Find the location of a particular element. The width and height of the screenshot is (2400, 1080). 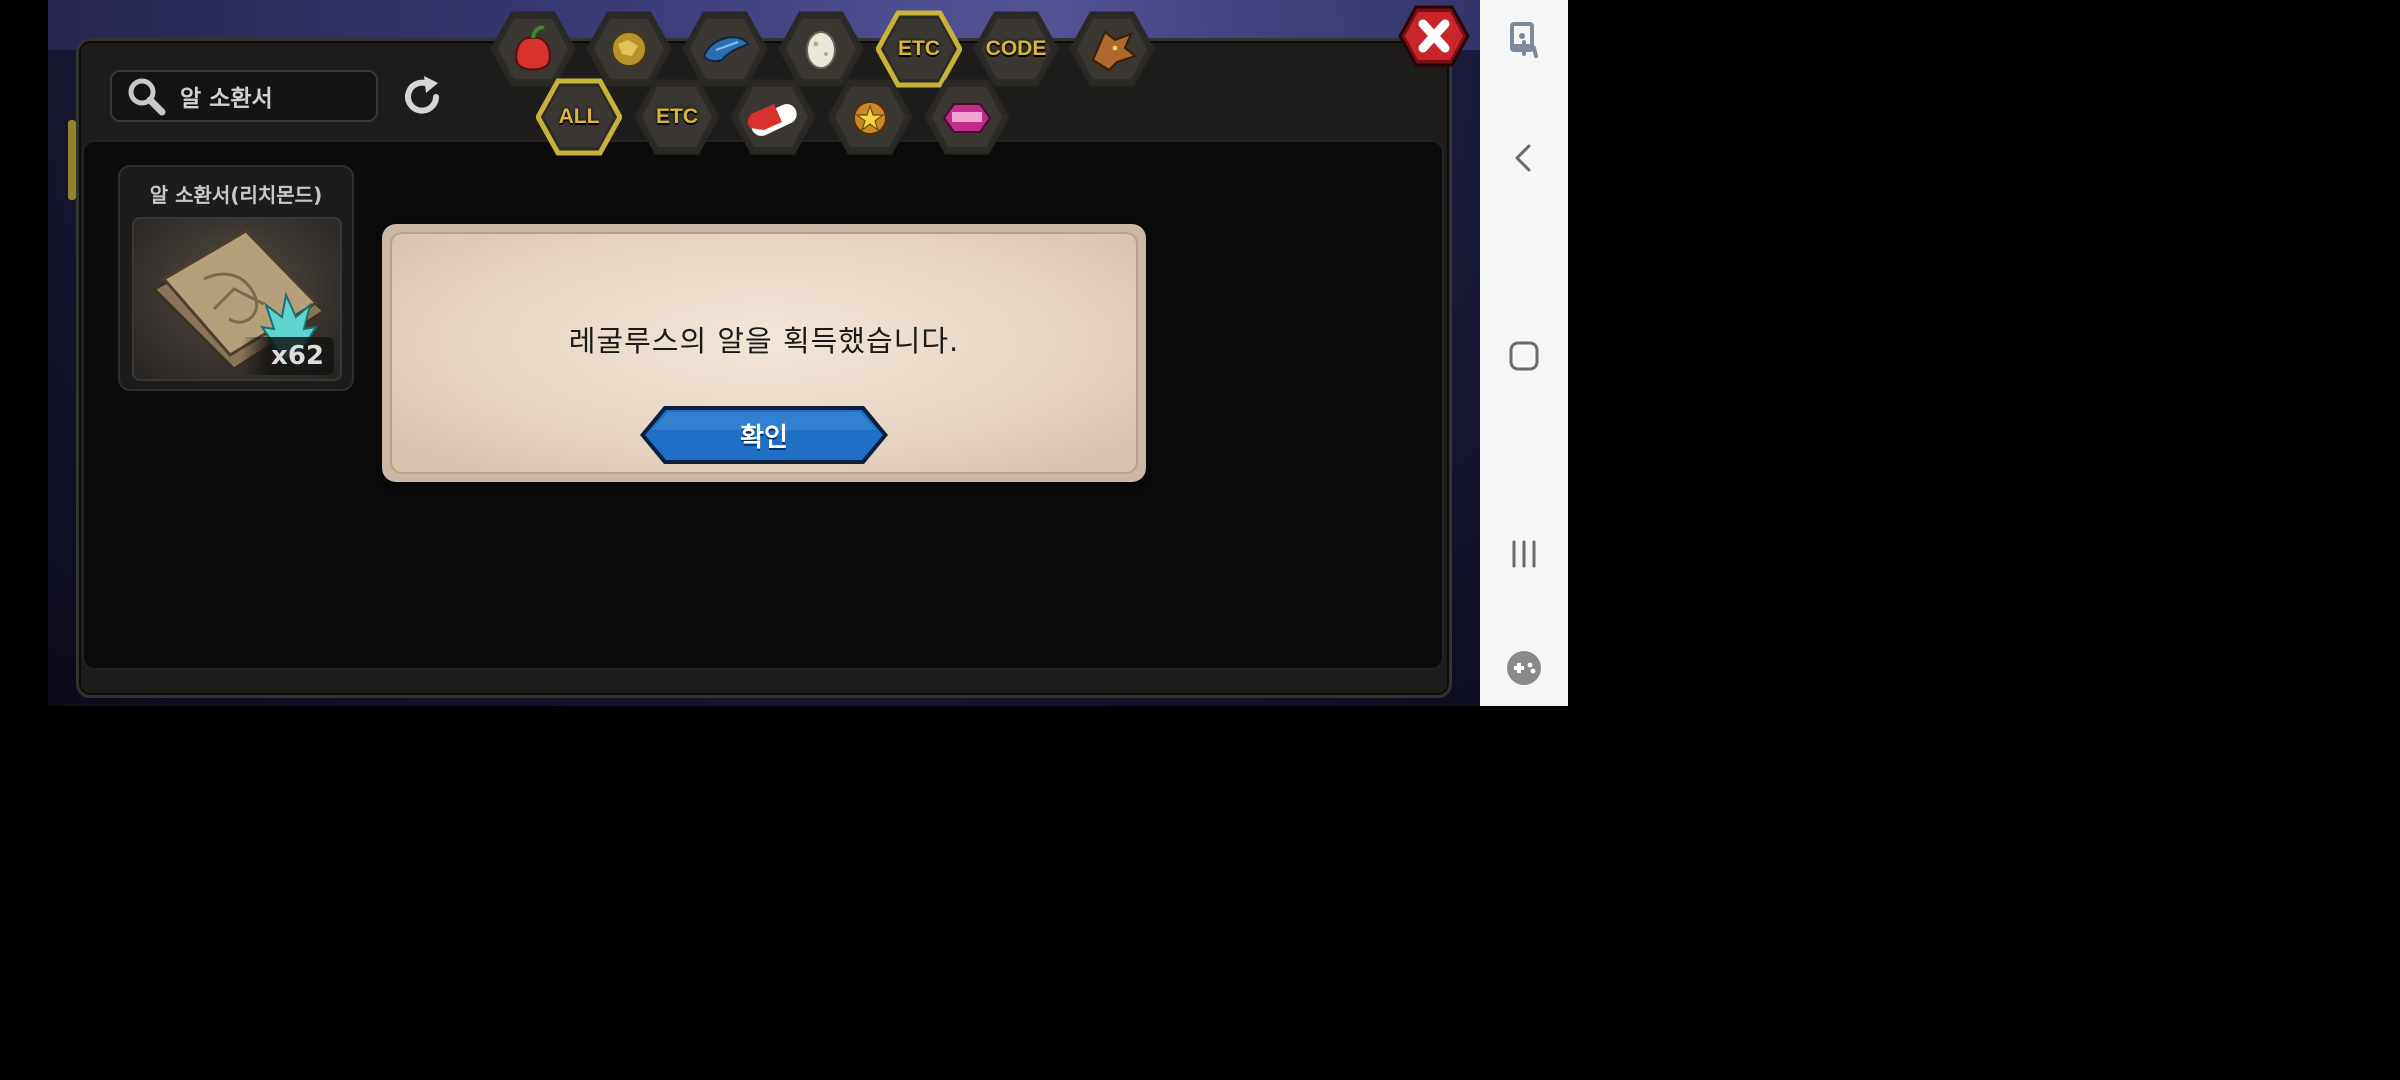

home-icon is located at coordinates (1524, 356).